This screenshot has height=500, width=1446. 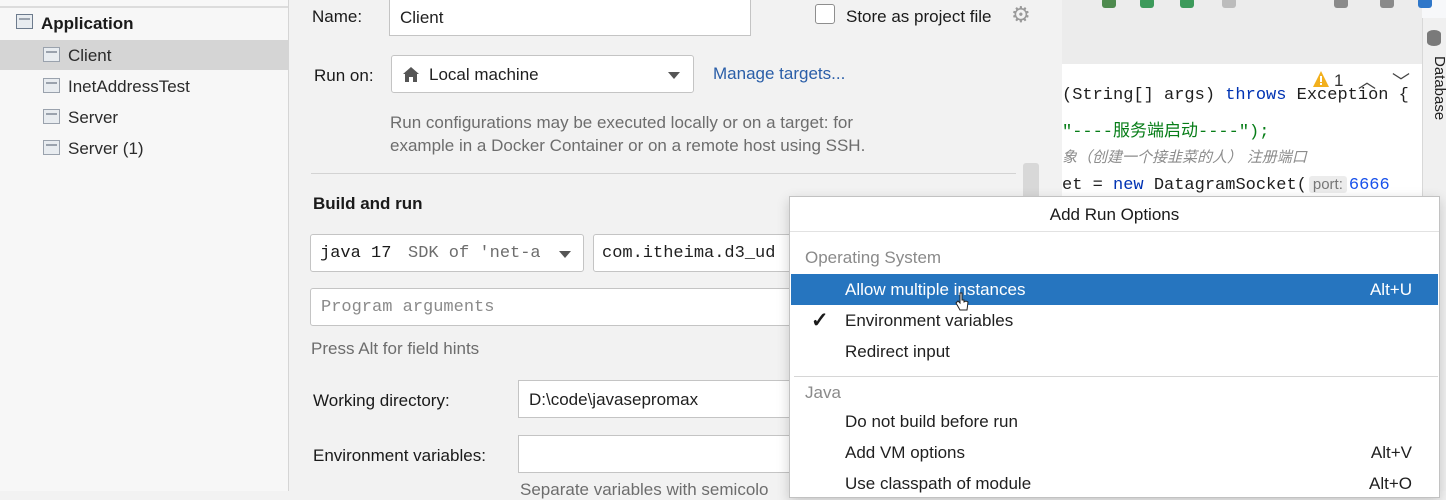 What do you see at coordinates (555, 307) in the screenshot?
I see `program-arguments-field: Program arguments` at bounding box center [555, 307].